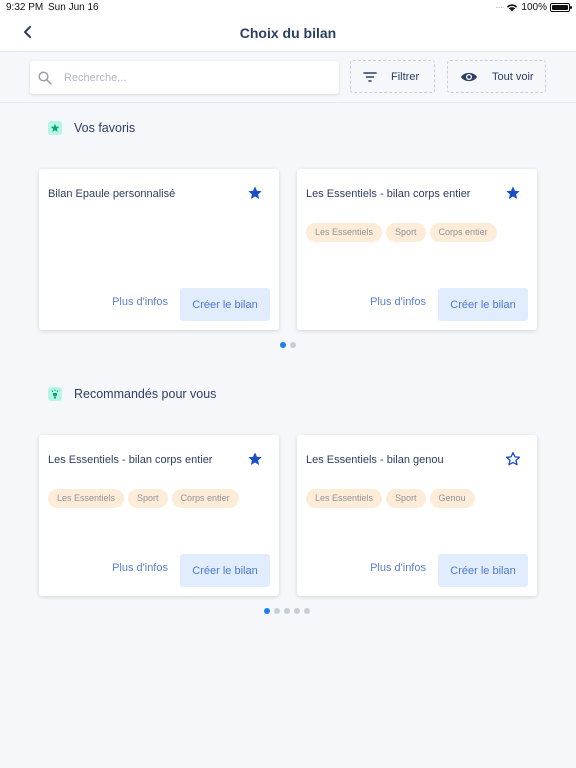 Image resolution: width=576 pixels, height=768 pixels. What do you see at coordinates (469, 76) in the screenshot?
I see `eye-icon` at bounding box center [469, 76].